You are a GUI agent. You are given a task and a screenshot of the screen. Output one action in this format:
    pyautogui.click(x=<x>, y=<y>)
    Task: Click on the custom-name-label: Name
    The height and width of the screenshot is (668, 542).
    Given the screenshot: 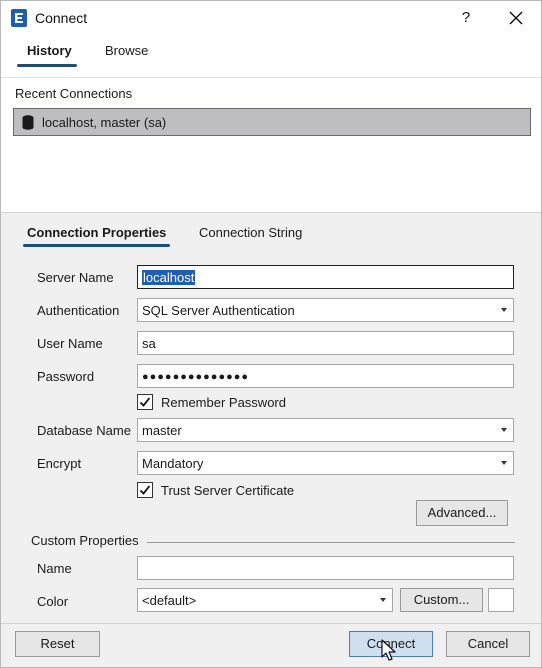 What is the action you would take?
    pyautogui.click(x=54, y=568)
    